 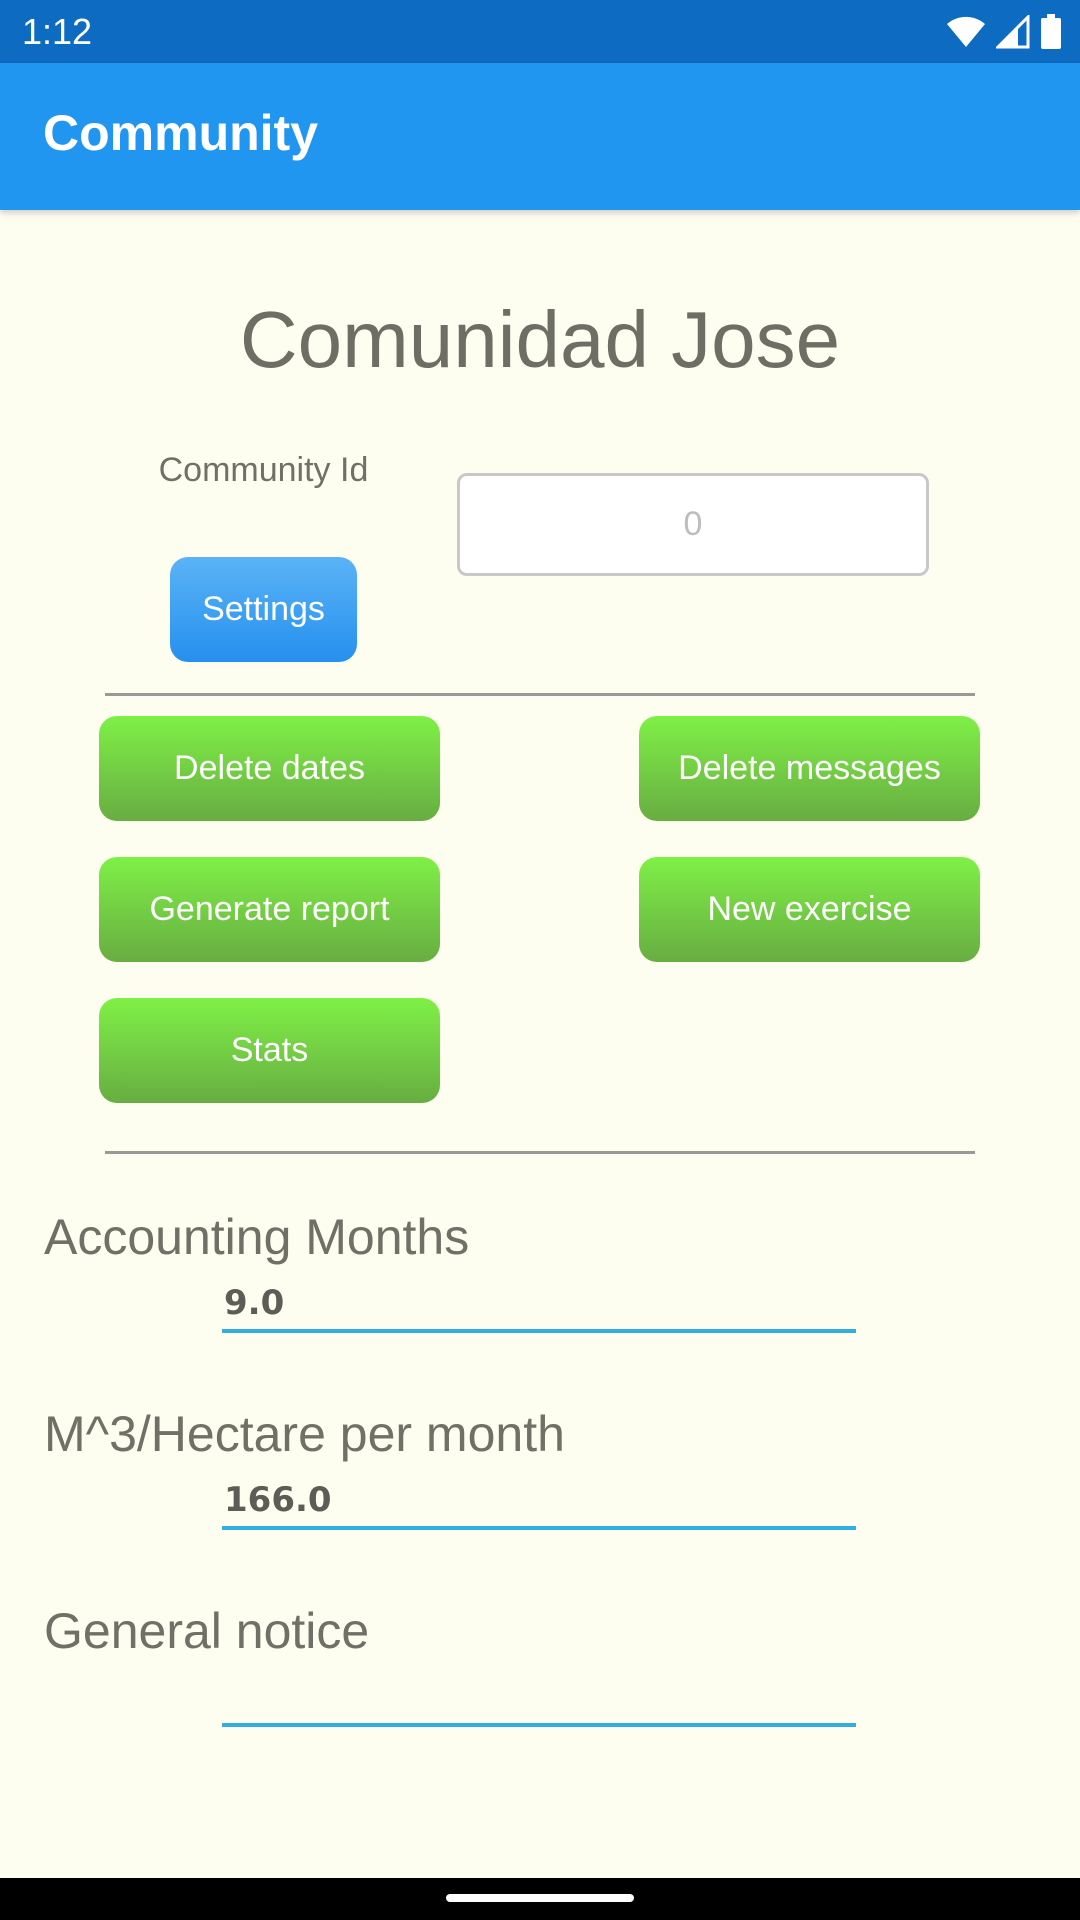 What do you see at coordinates (269, 768) in the screenshot?
I see `delete-dates-button: Delete dates` at bounding box center [269, 768].